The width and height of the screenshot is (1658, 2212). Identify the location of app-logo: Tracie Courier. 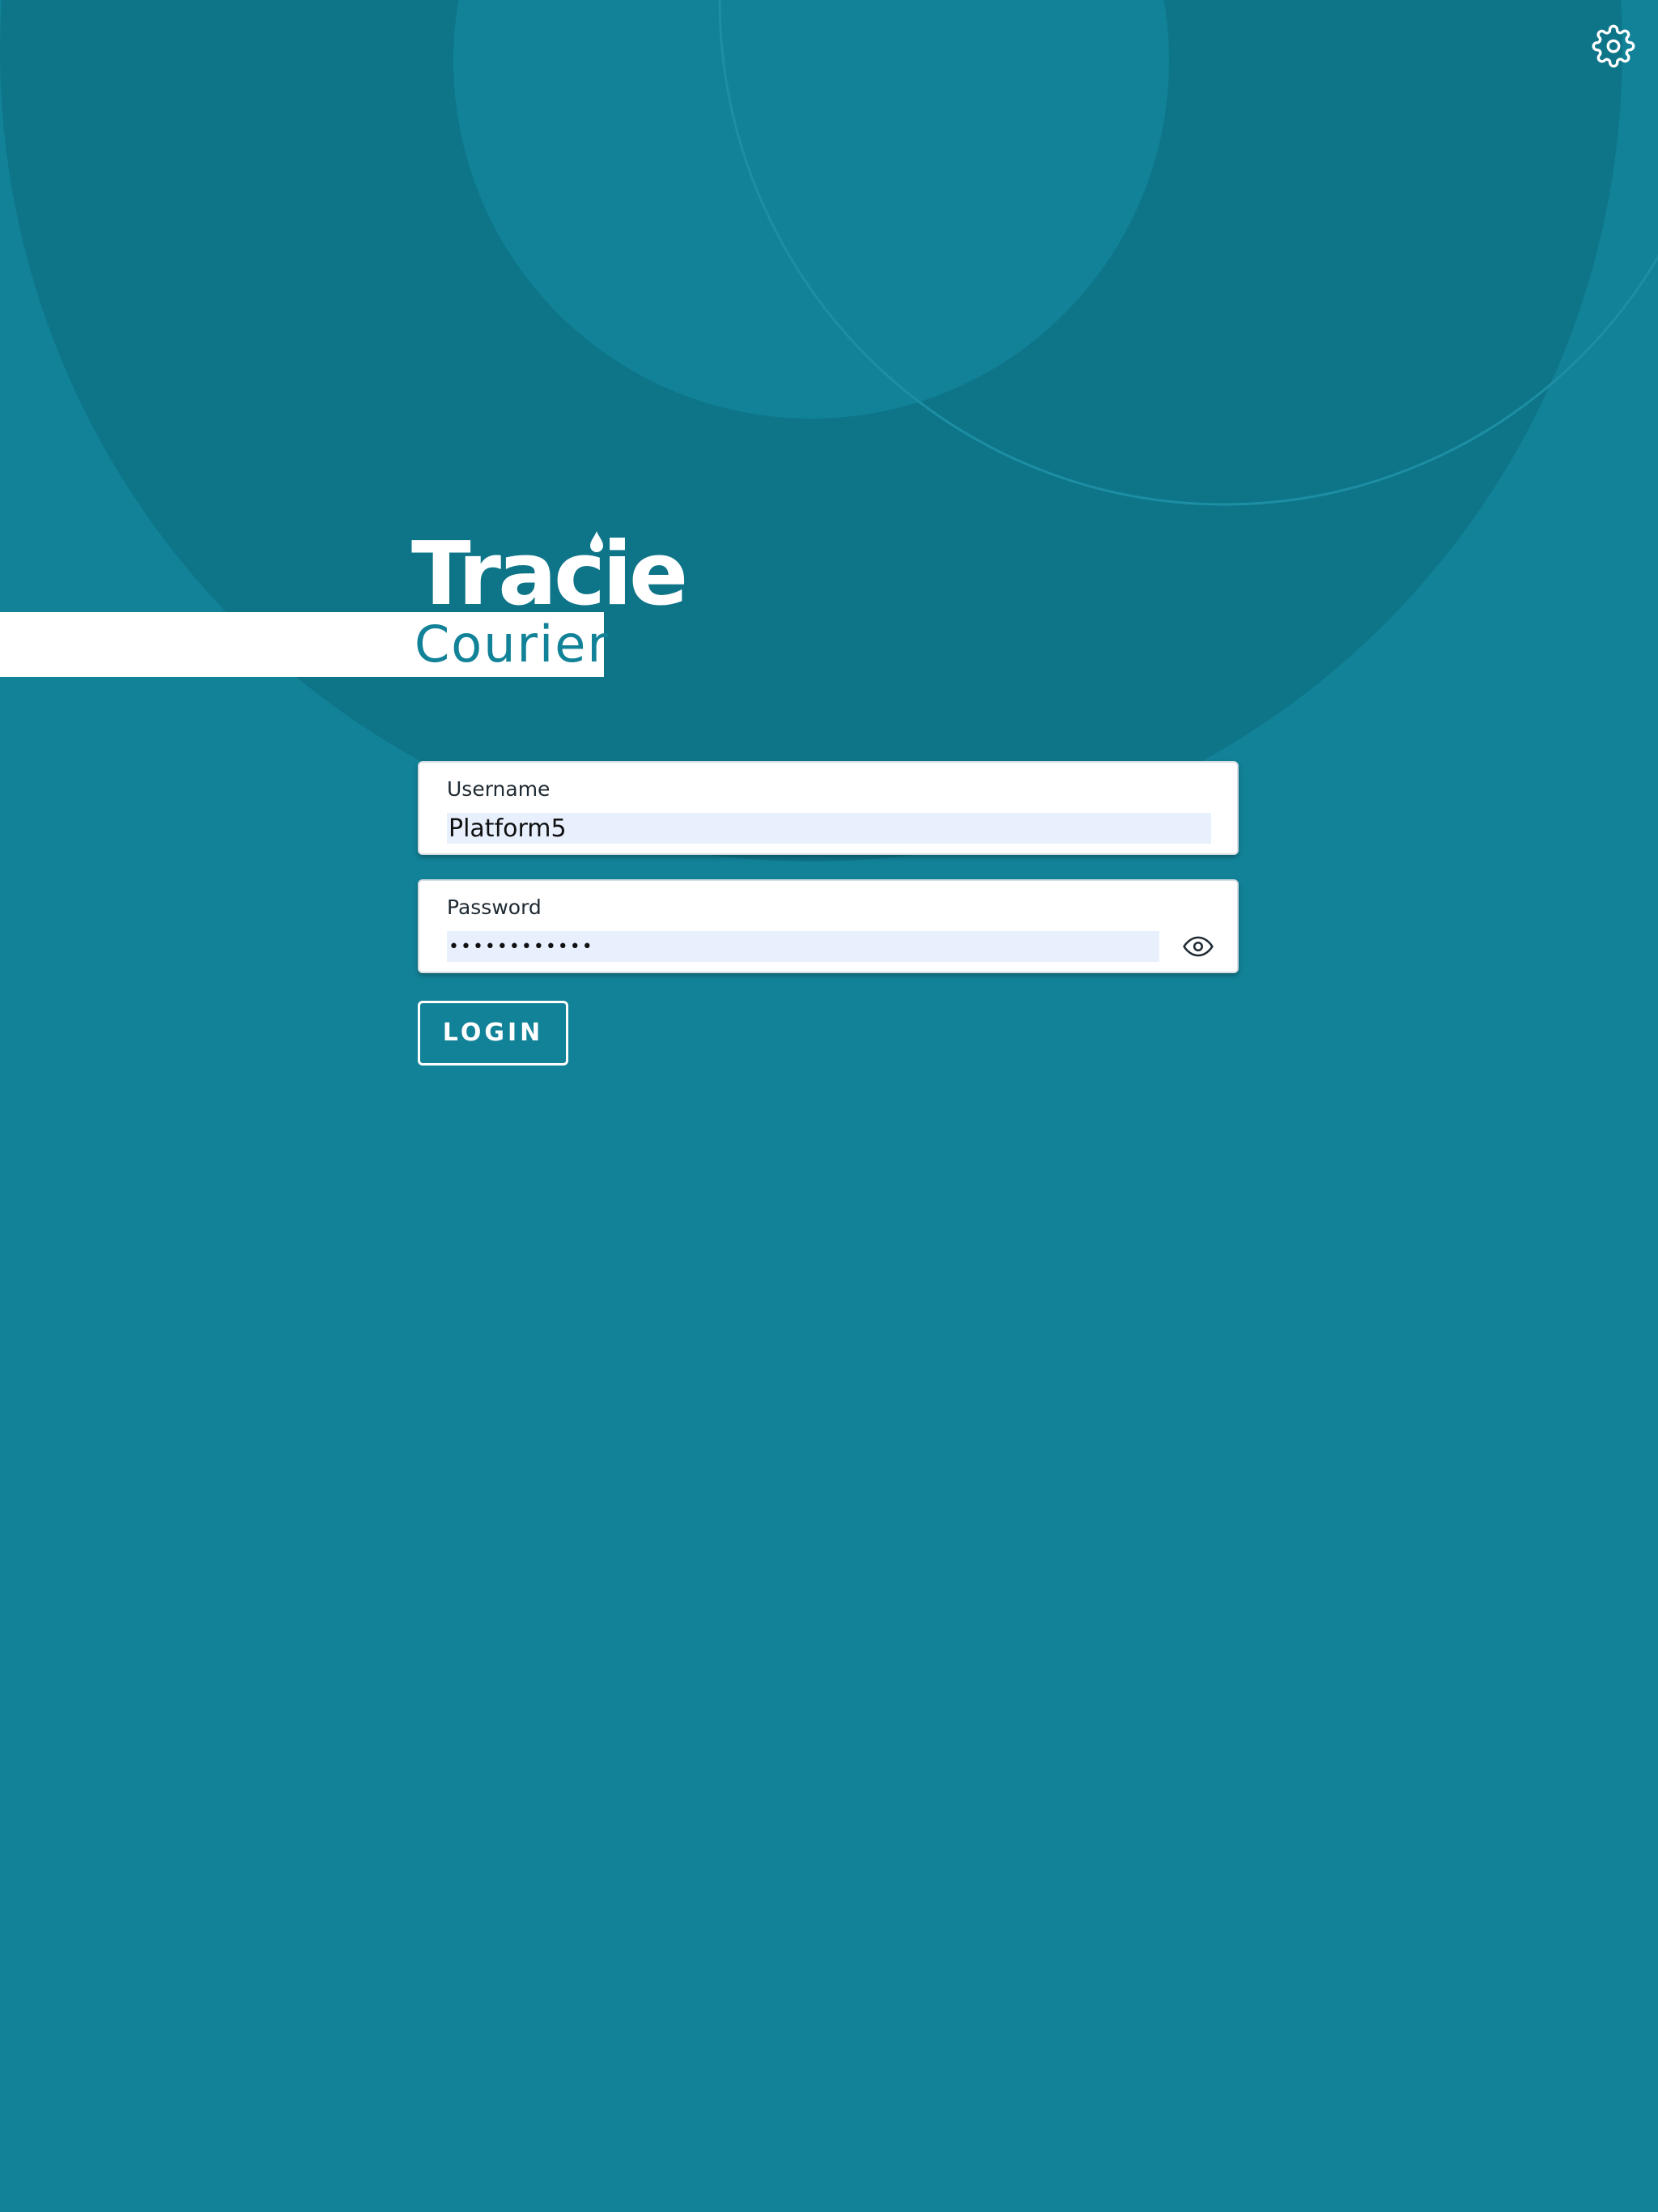
(344, 603).